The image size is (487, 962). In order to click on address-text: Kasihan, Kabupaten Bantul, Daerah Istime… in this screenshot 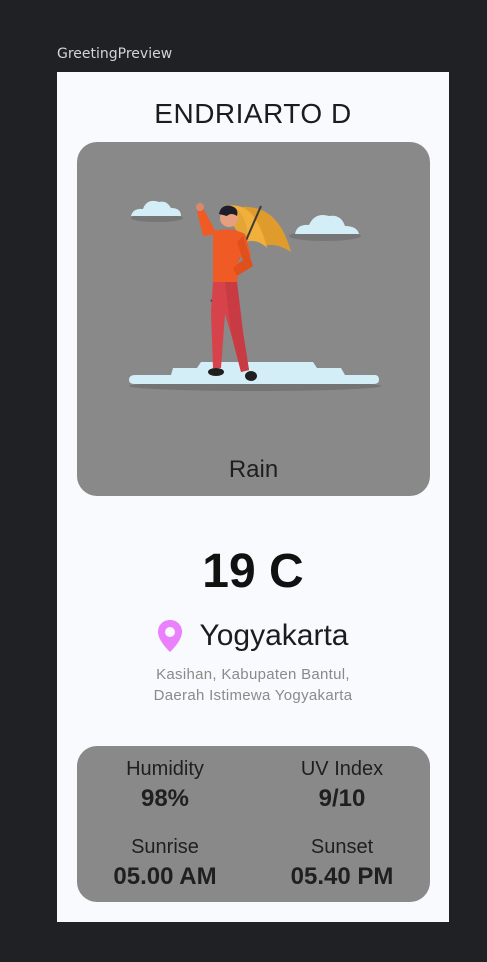, I will do `click(253, 685)`.